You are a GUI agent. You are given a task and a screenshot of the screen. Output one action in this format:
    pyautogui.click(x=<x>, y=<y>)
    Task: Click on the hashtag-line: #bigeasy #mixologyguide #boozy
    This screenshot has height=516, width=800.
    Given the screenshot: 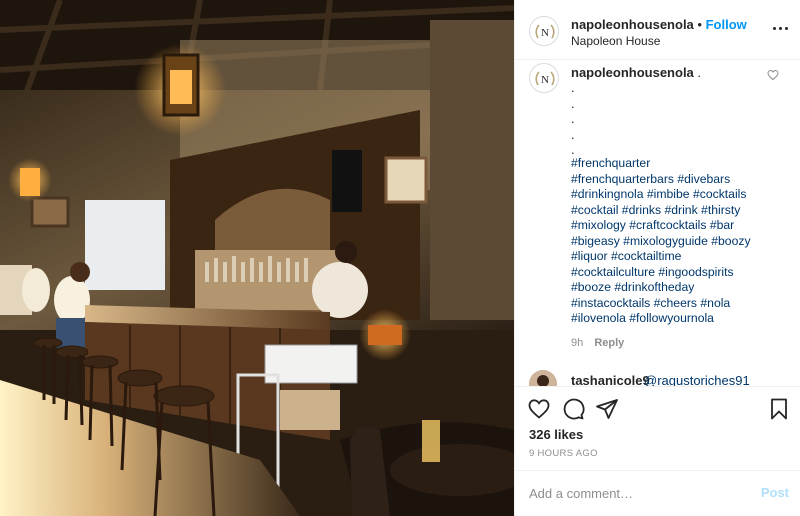 What is the action you would take?
    pyautogui.click(x=676, y=242)
    